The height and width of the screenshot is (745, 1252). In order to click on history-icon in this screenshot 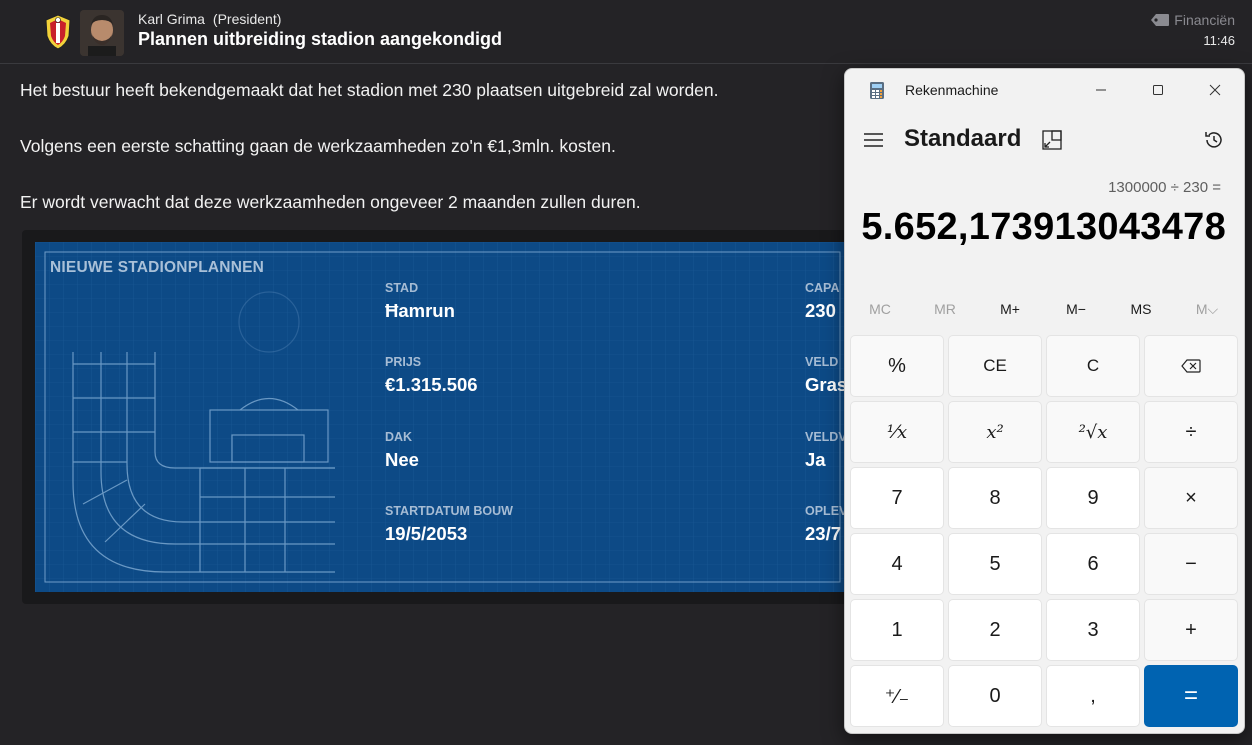, I will do `click(1214, 140)`.